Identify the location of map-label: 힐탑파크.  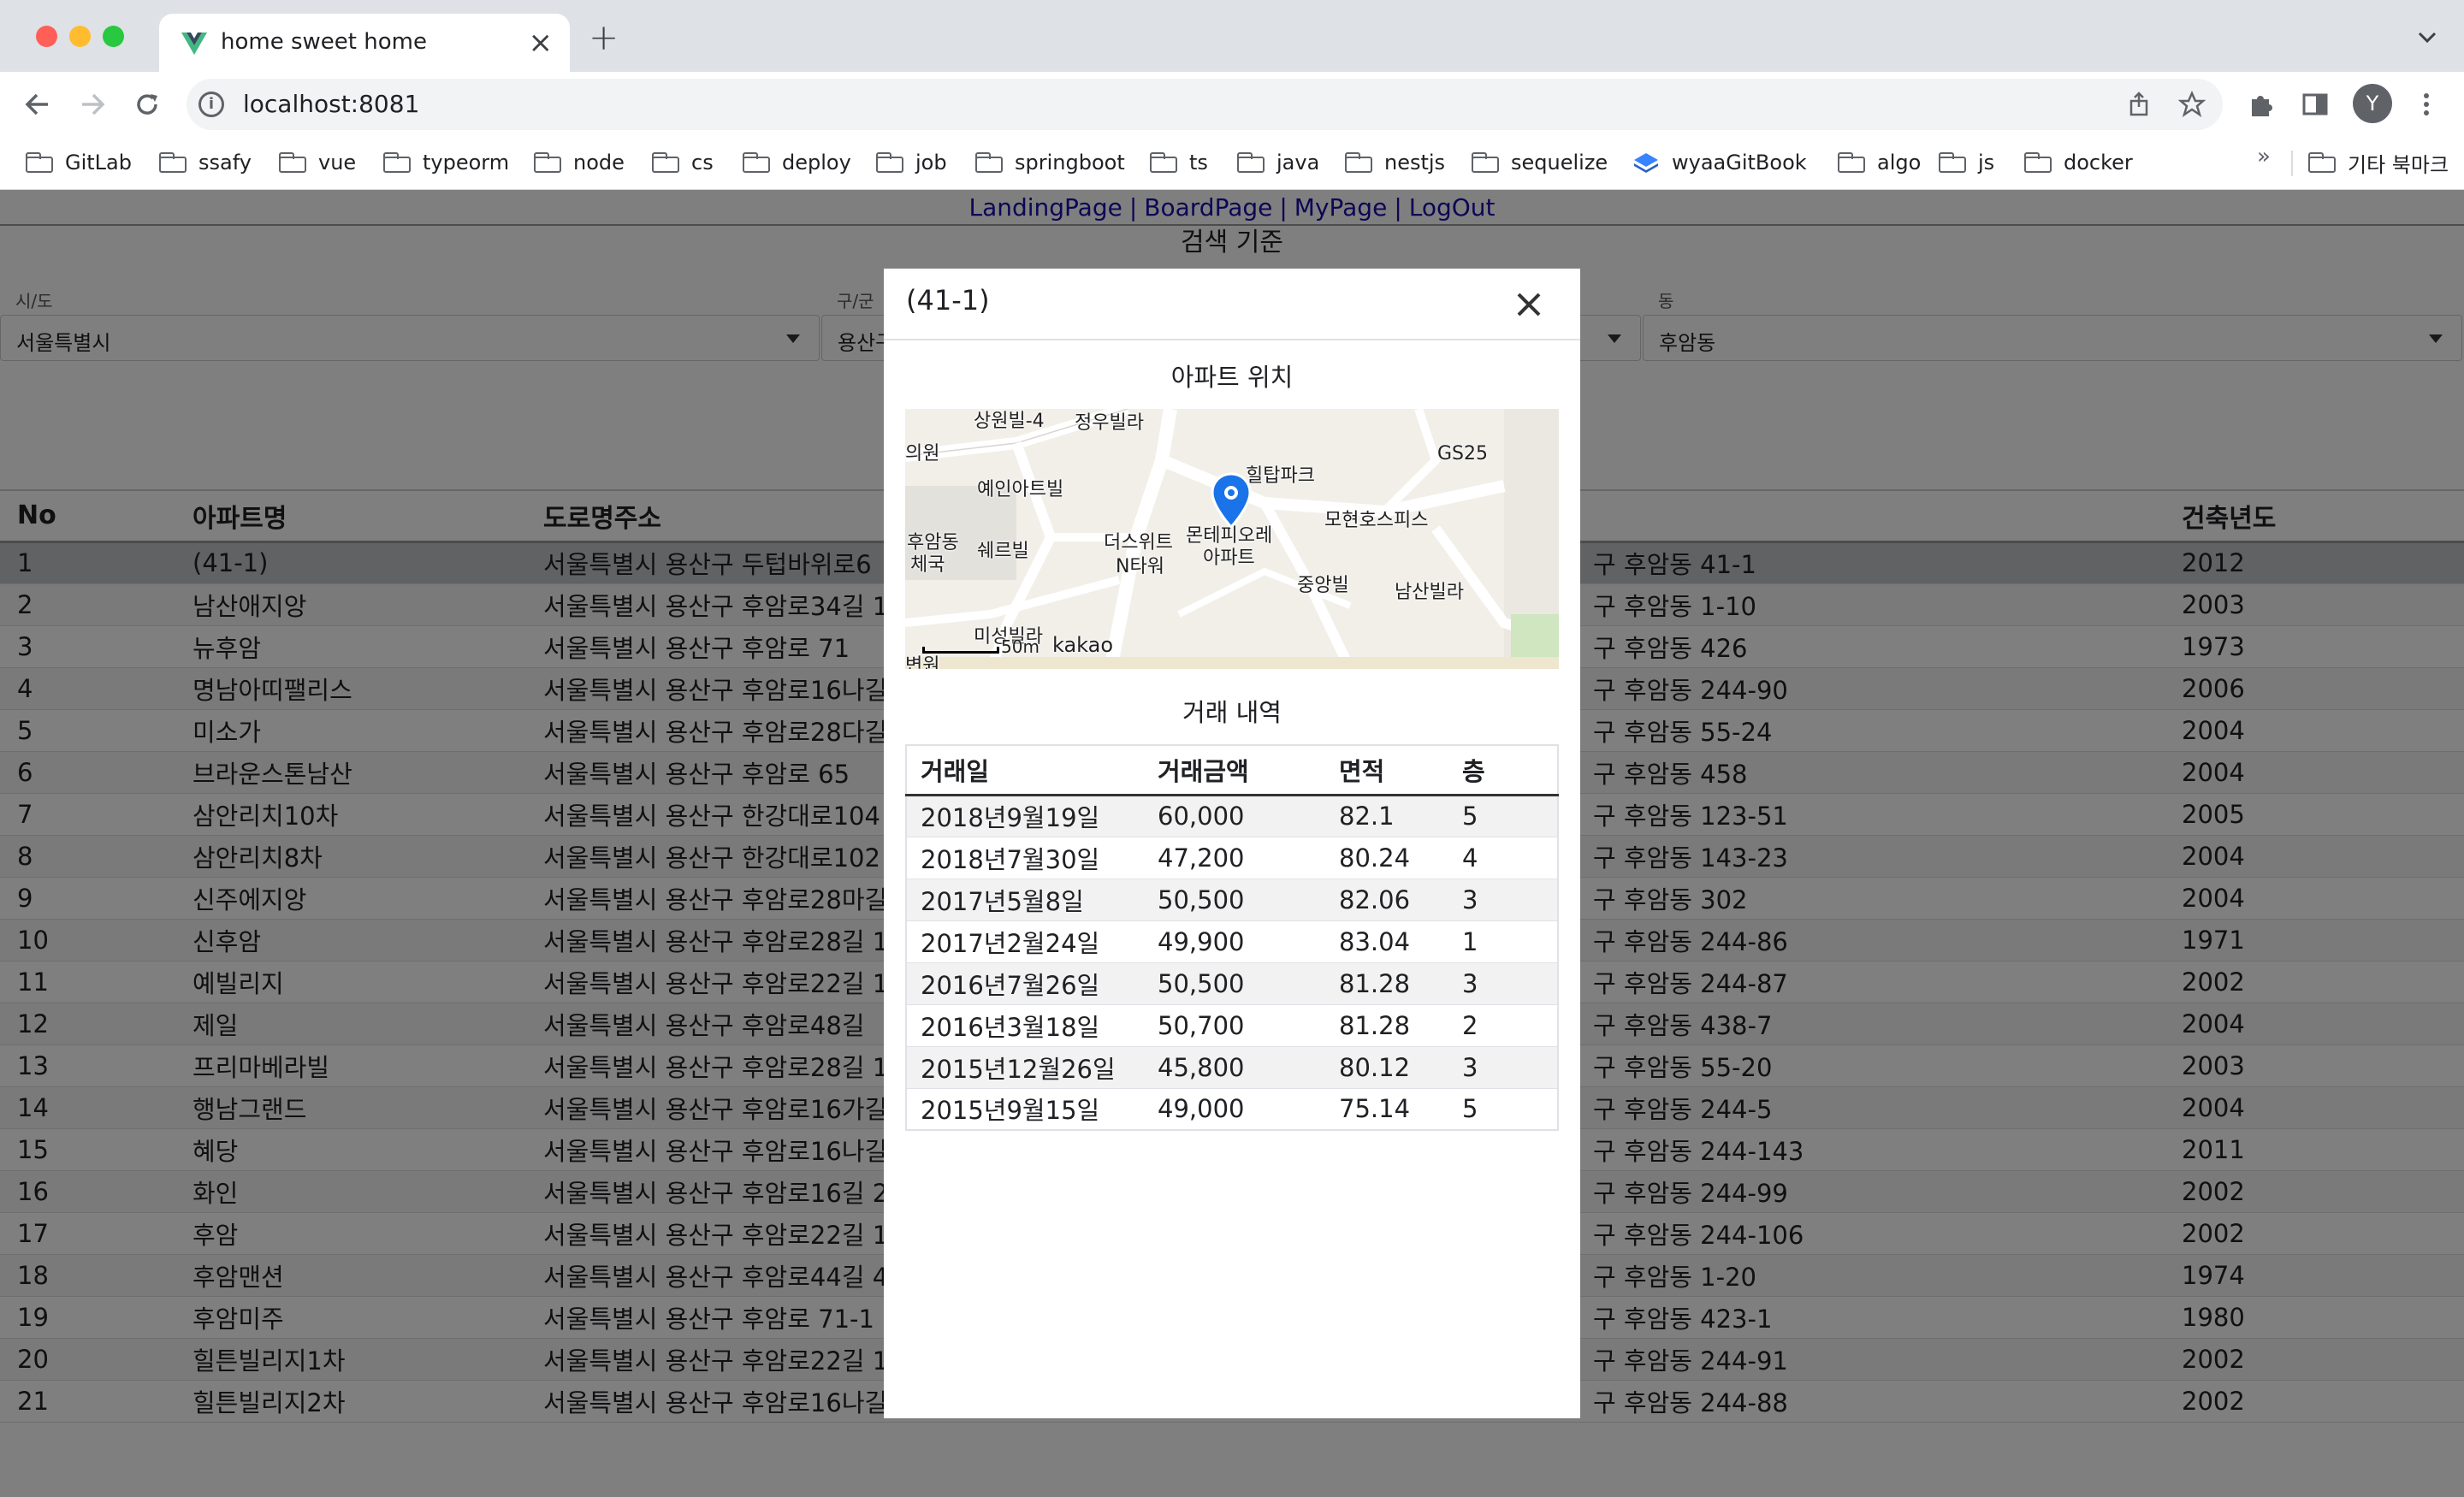
(1280, 476).